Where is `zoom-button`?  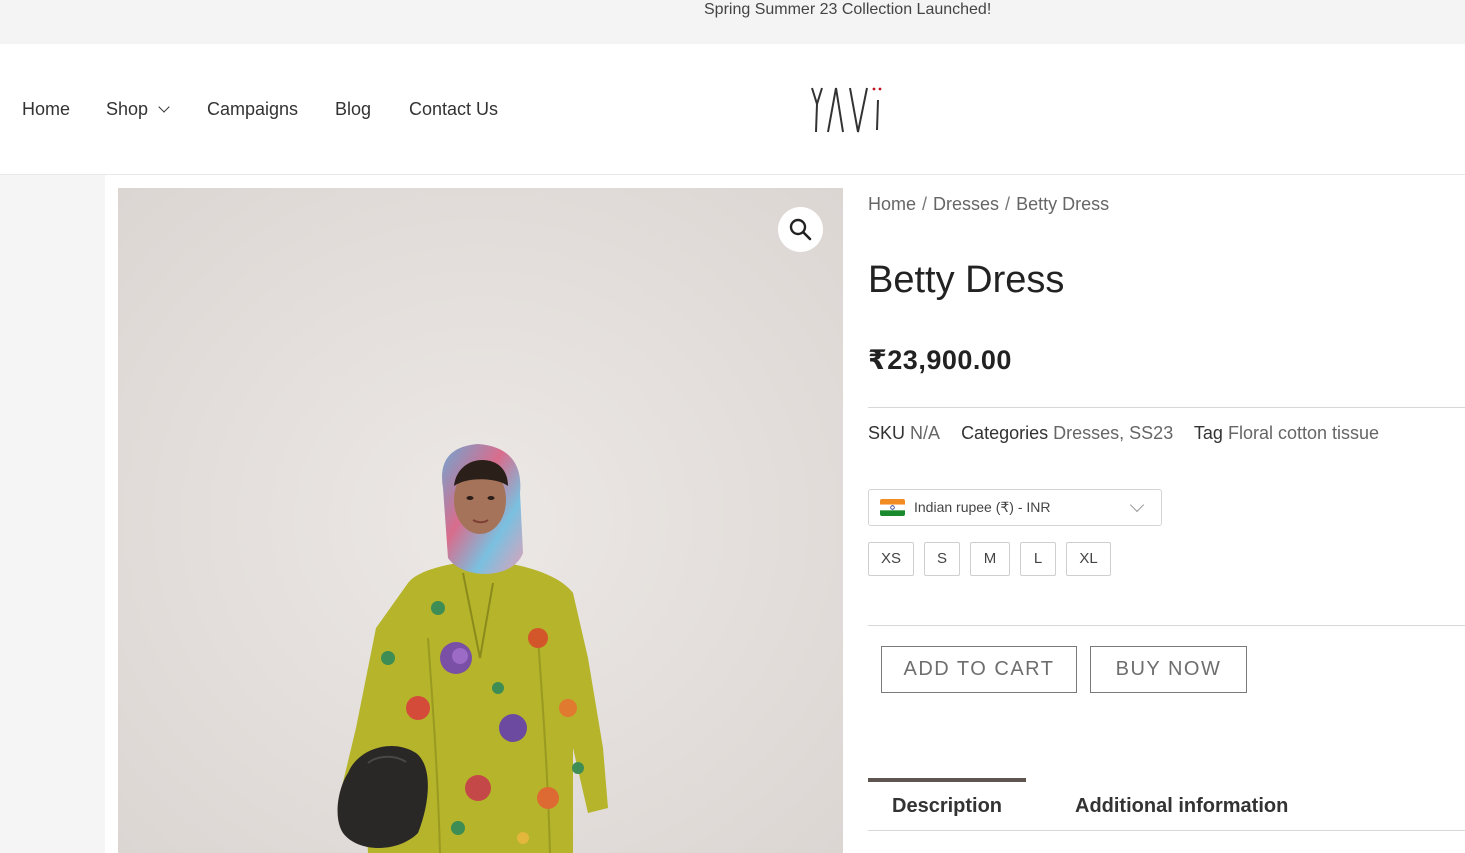
zoom-button is located at coordinates (800, 229).